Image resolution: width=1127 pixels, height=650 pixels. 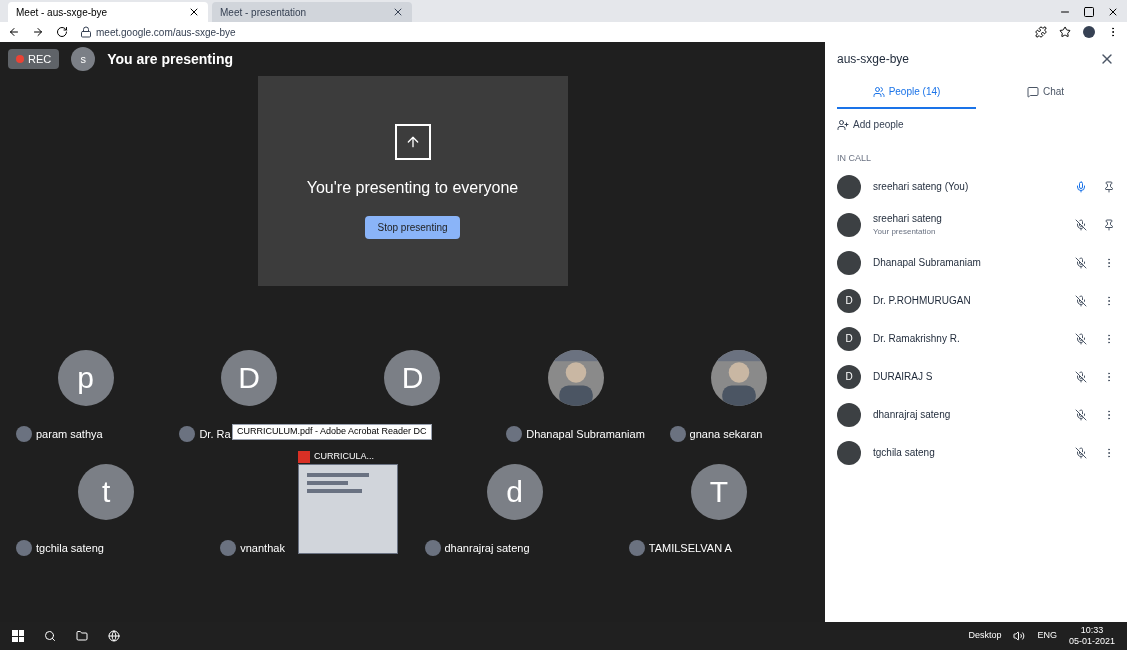 What do you see at coordinates (1019, 636) in the screenshot?
I see `speaker-icon` at bounding box center [1019, 636].